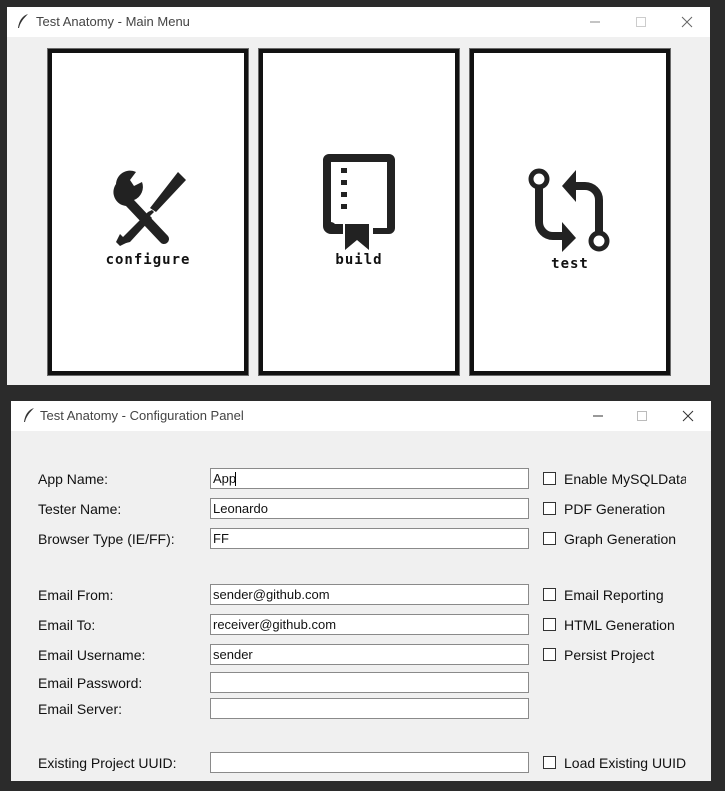  What do you see at coordinates (369, 654) in the screenshot?
I see `email-username-input` at bounding box center [369, 654].